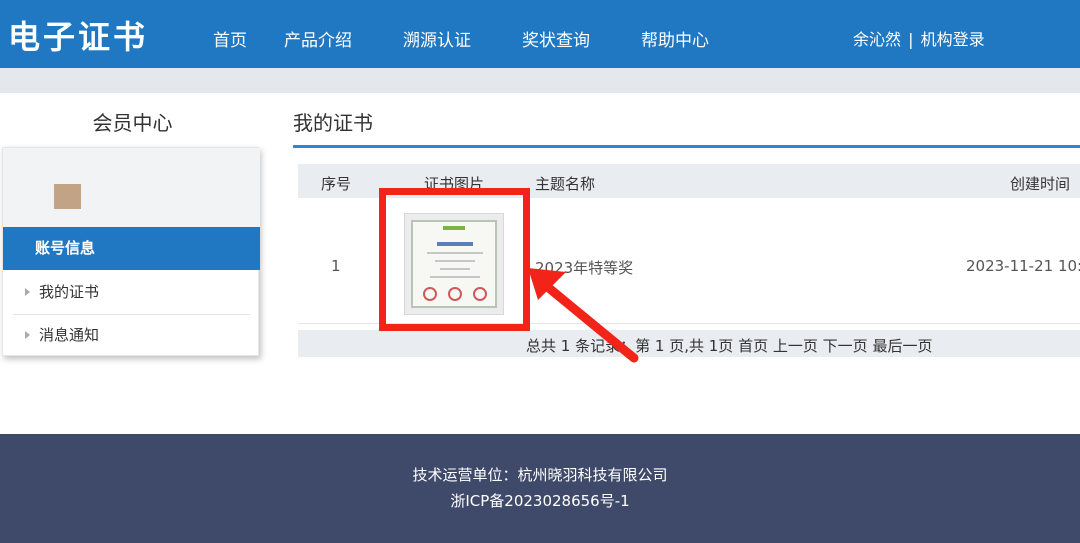  I want to click on site-logo: 电子证书, so click(78, 35).